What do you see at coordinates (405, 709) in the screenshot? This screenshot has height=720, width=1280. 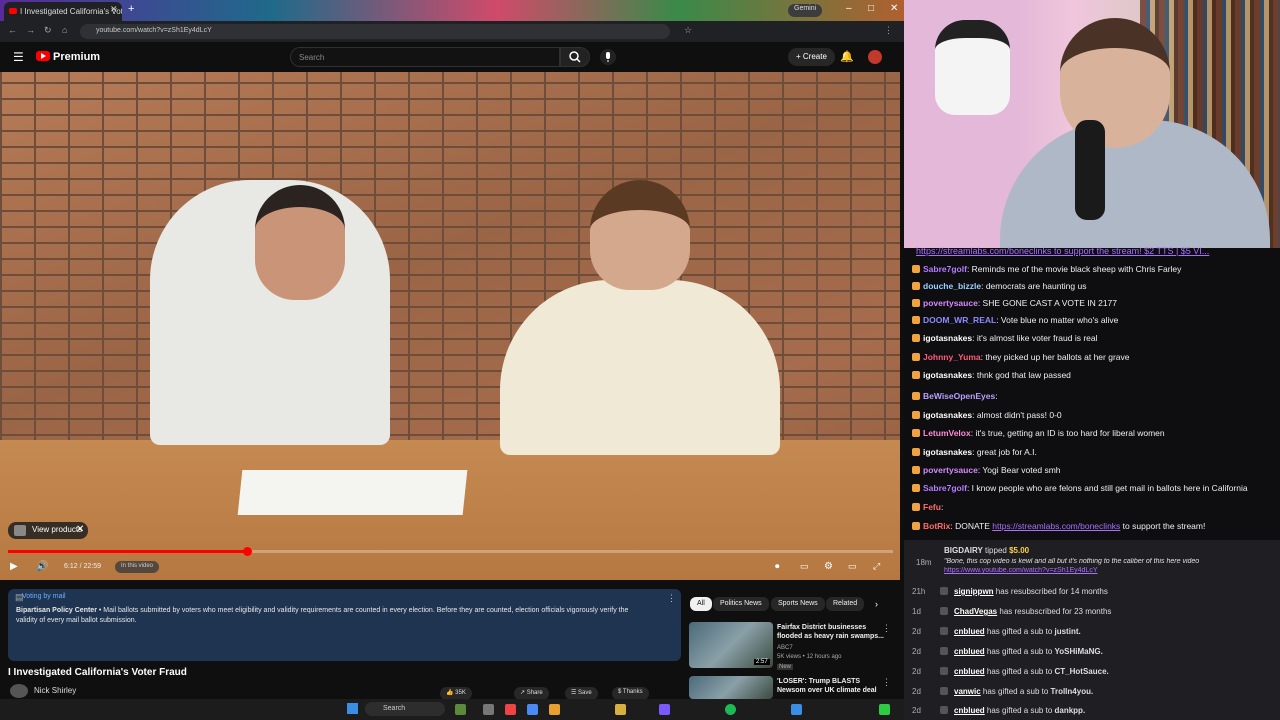 I see `taskbar-search: Search` at bounding box center [405, 709].